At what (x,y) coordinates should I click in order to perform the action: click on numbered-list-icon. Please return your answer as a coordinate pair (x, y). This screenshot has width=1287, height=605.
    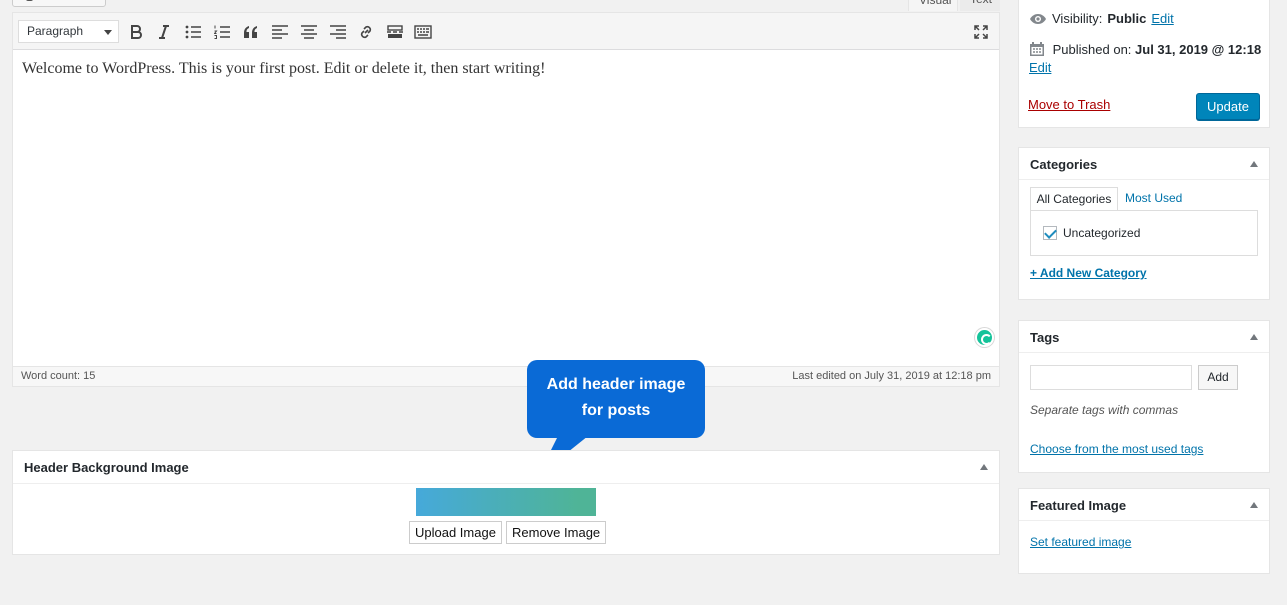
    Looking at the image, I should click on (222, 32).